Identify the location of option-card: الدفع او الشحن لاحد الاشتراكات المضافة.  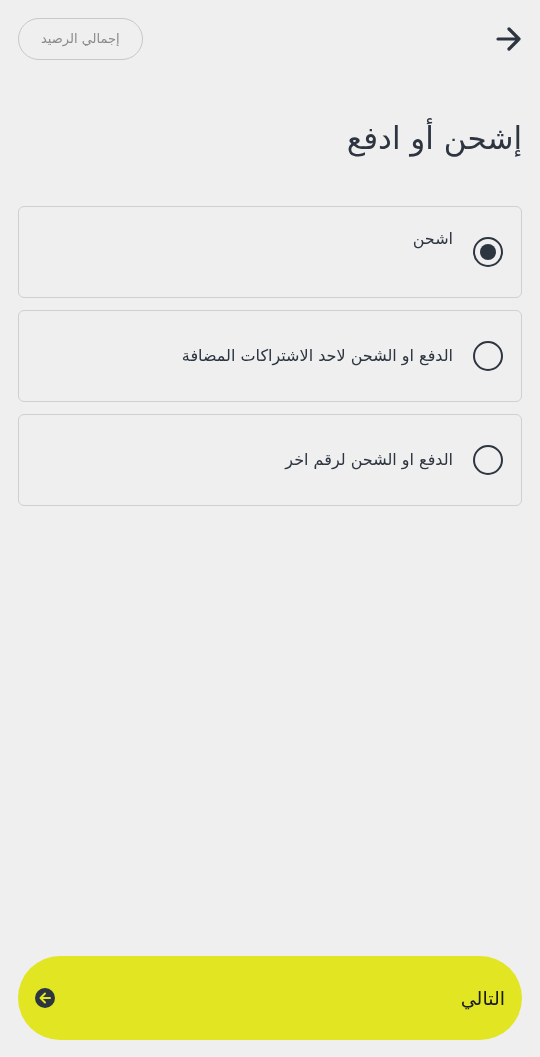
(270, 355).